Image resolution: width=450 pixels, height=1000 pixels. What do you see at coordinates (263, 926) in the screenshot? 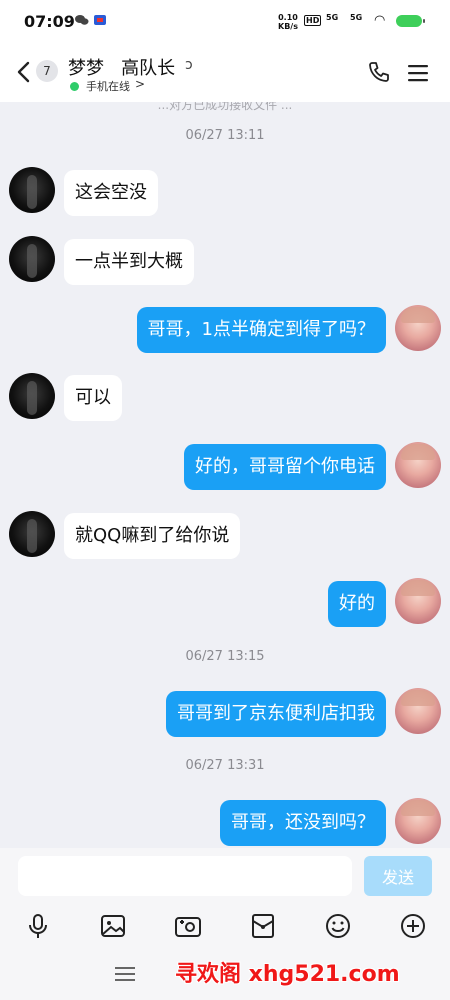
I see `red-packet-icon` at bounding box center [263, 926].